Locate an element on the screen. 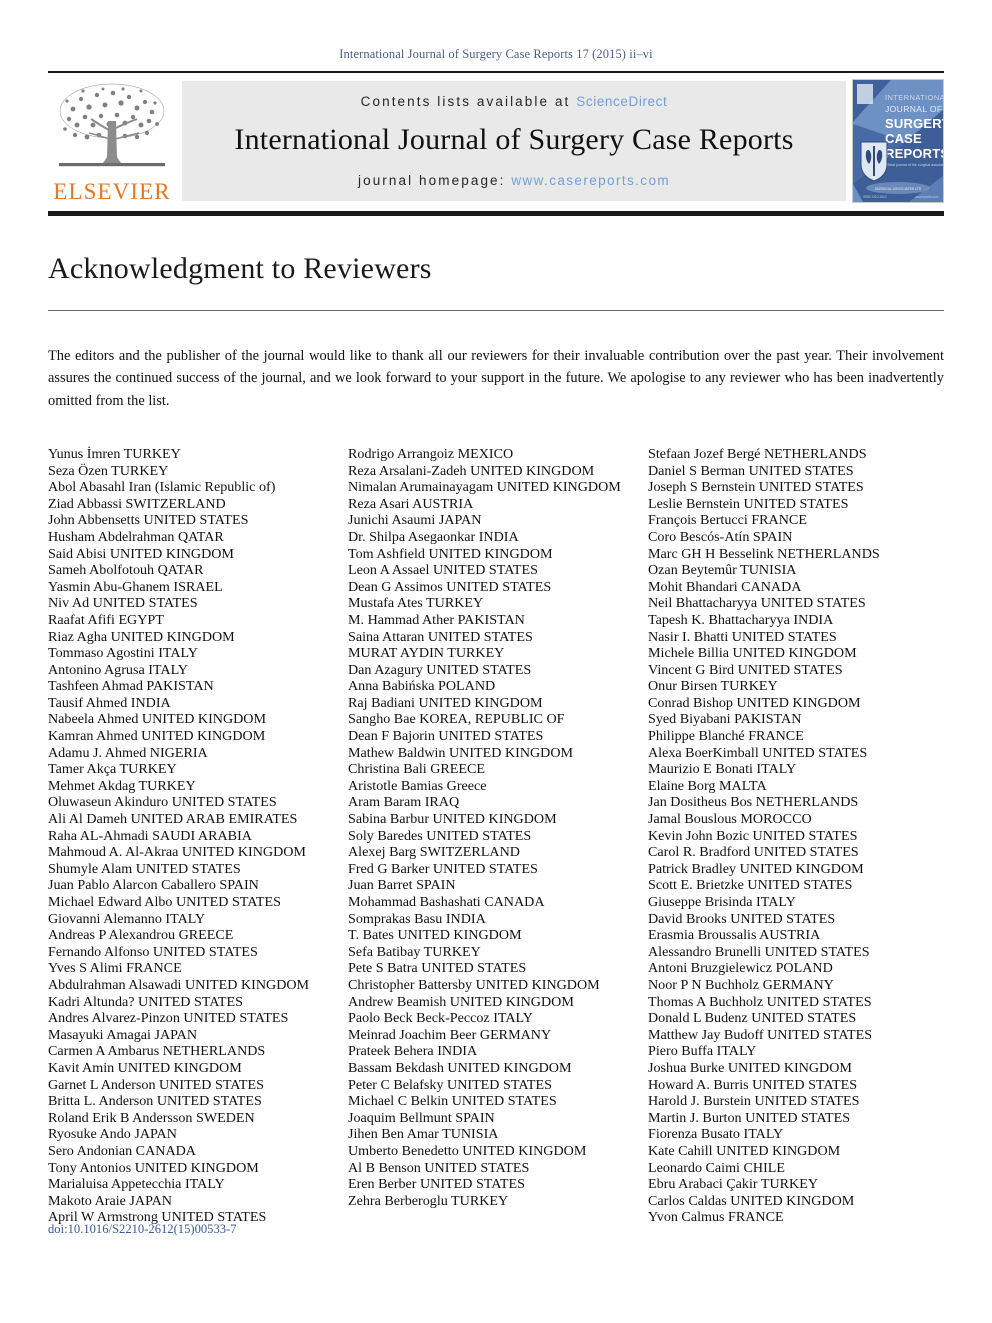 The image size is (992, 1323). reviewer-name: Carmen A Ambarus NETHERLANDS is located at coordinates (157, 1051).